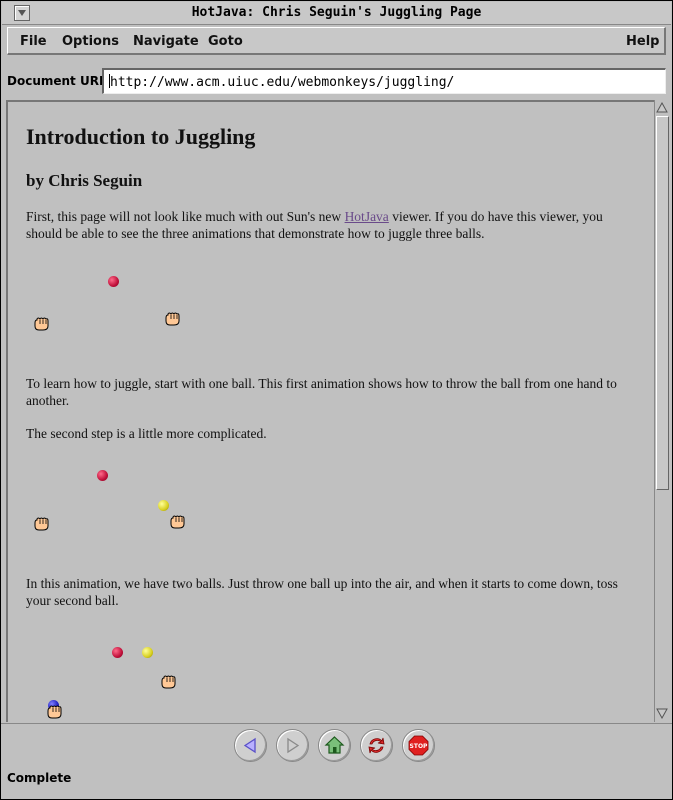 The width and height of the screenshot is (673, 800). Describe the element at coordinates (336, 41) in the screenshot. I see `menu-bar: File Options Navigate Goto Help` at that location.